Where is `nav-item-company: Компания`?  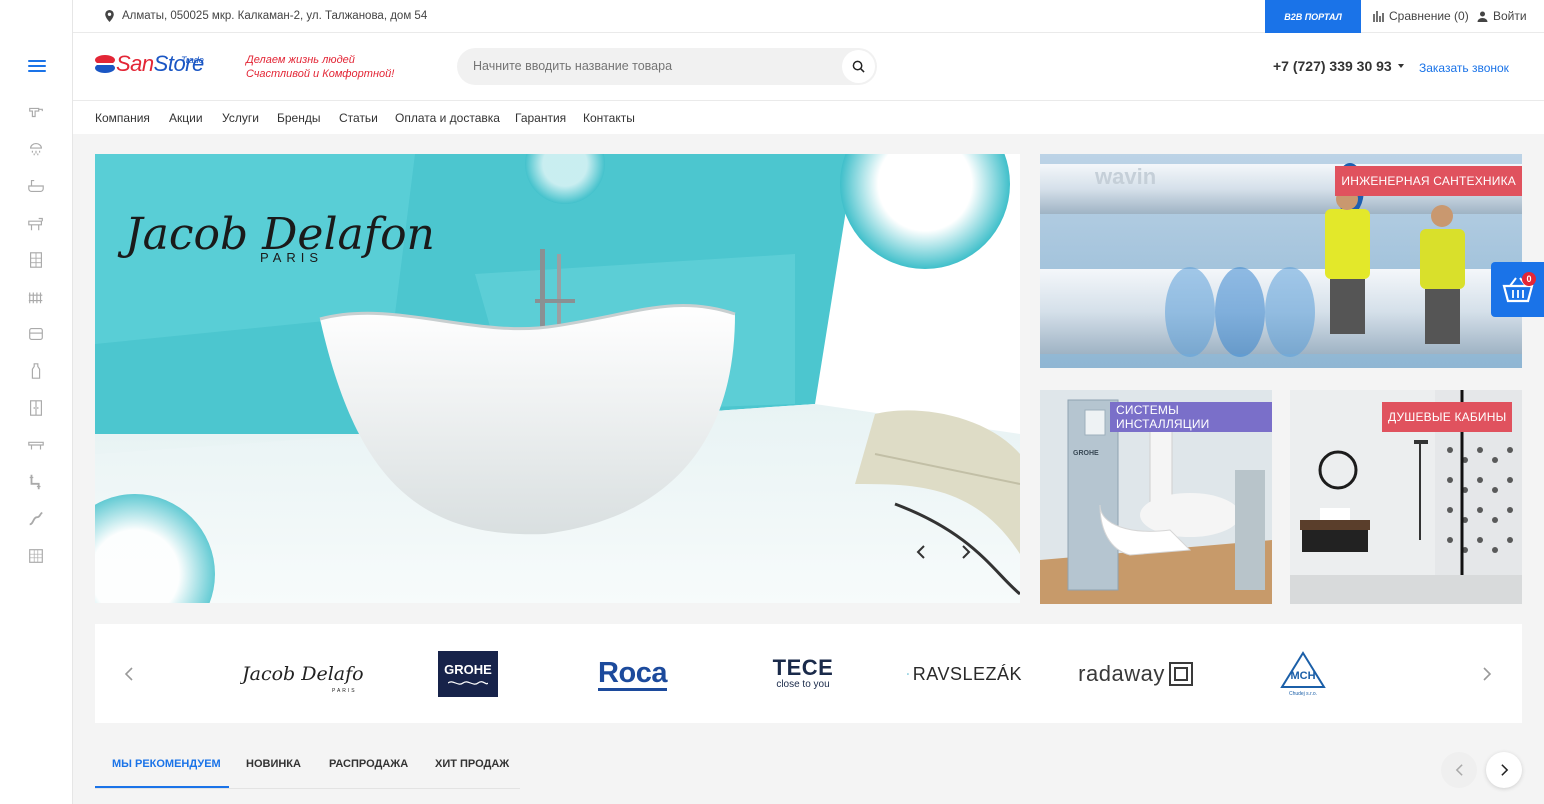 nav-item-company: Компания is located at coordinates (122, 118).